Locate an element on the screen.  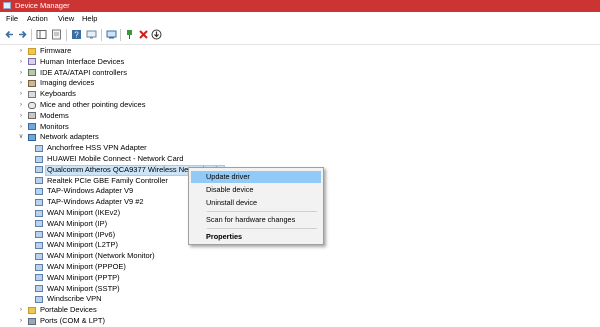
device-label: TAP-Windows Adapter V9 #2 is located at coordinates (95, 202).